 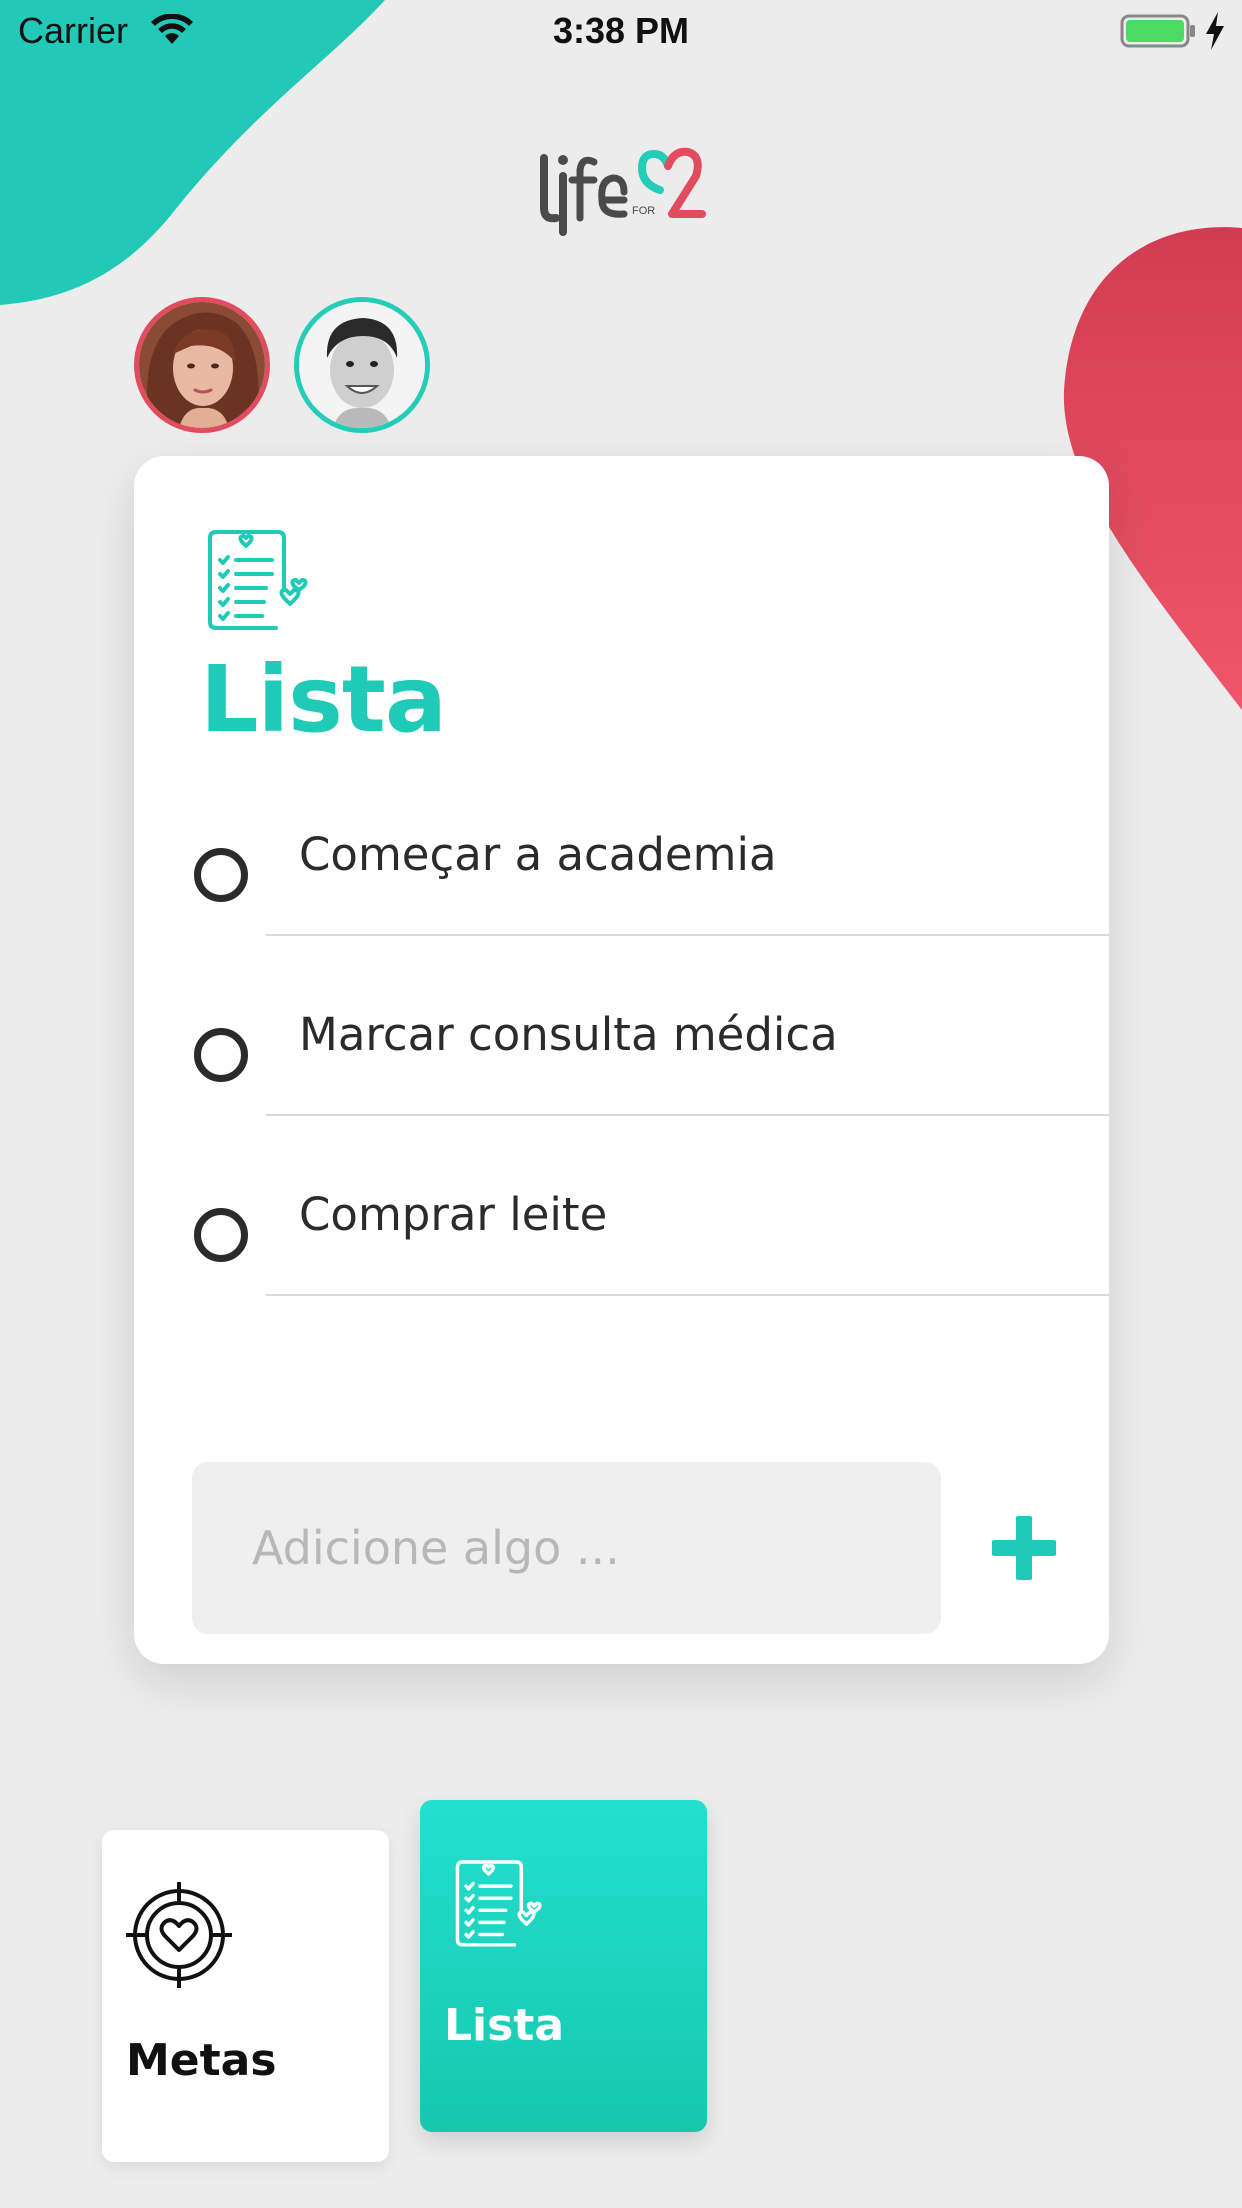 I want to click on charging-bolt-icon, so click(x=1215, y=31).